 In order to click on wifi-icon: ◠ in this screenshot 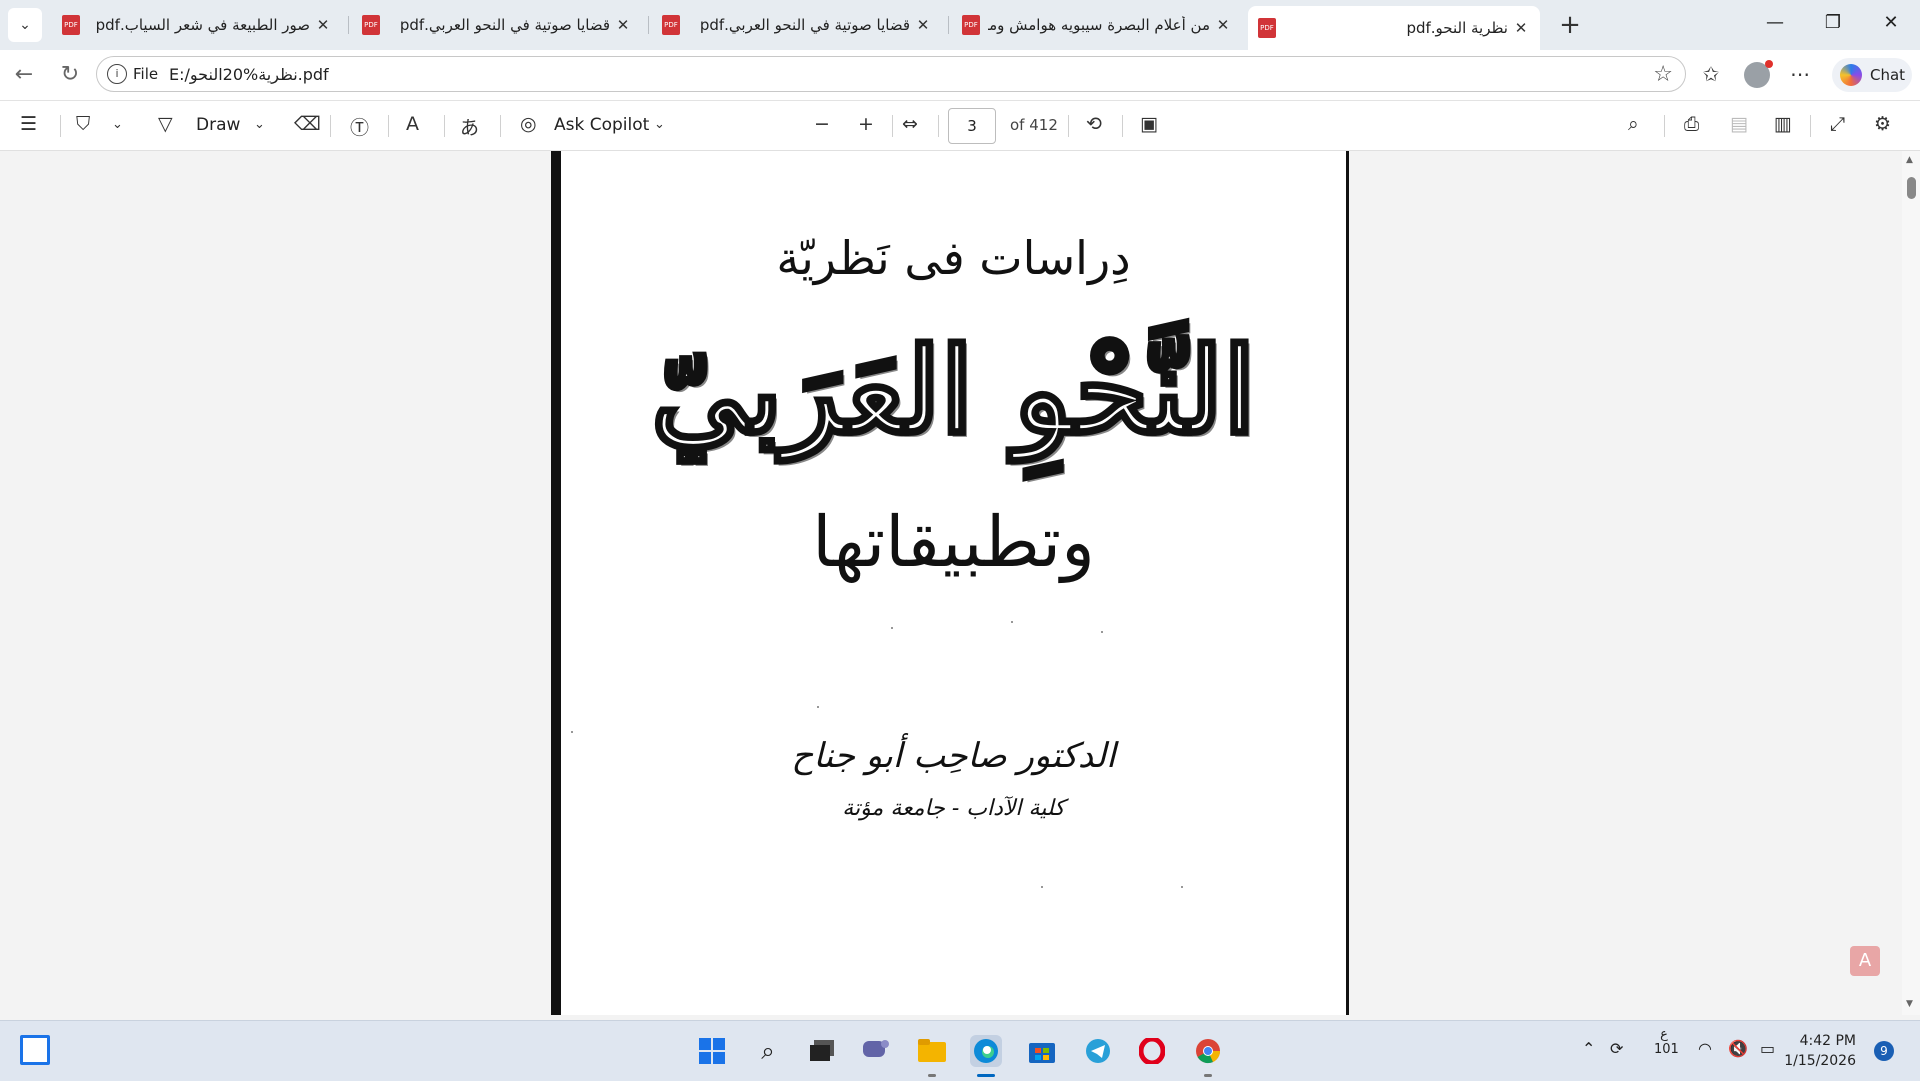, I will do `click(1705, 1048)`.